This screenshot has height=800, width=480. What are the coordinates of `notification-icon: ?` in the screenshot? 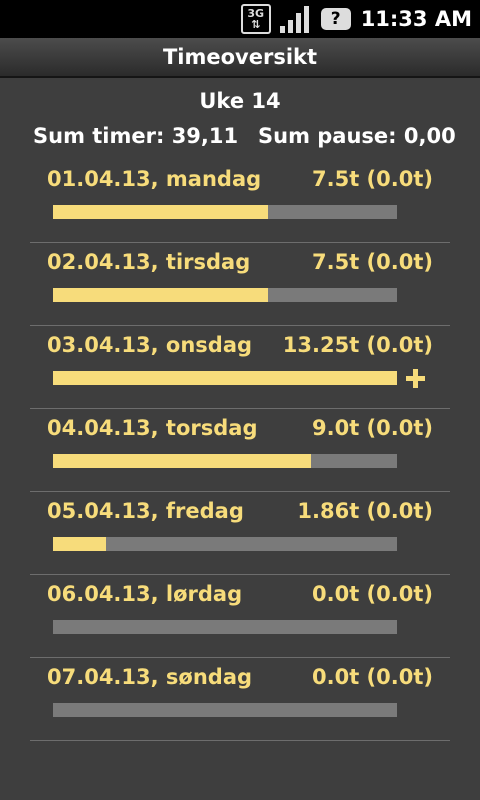 It's located at (335, 19).